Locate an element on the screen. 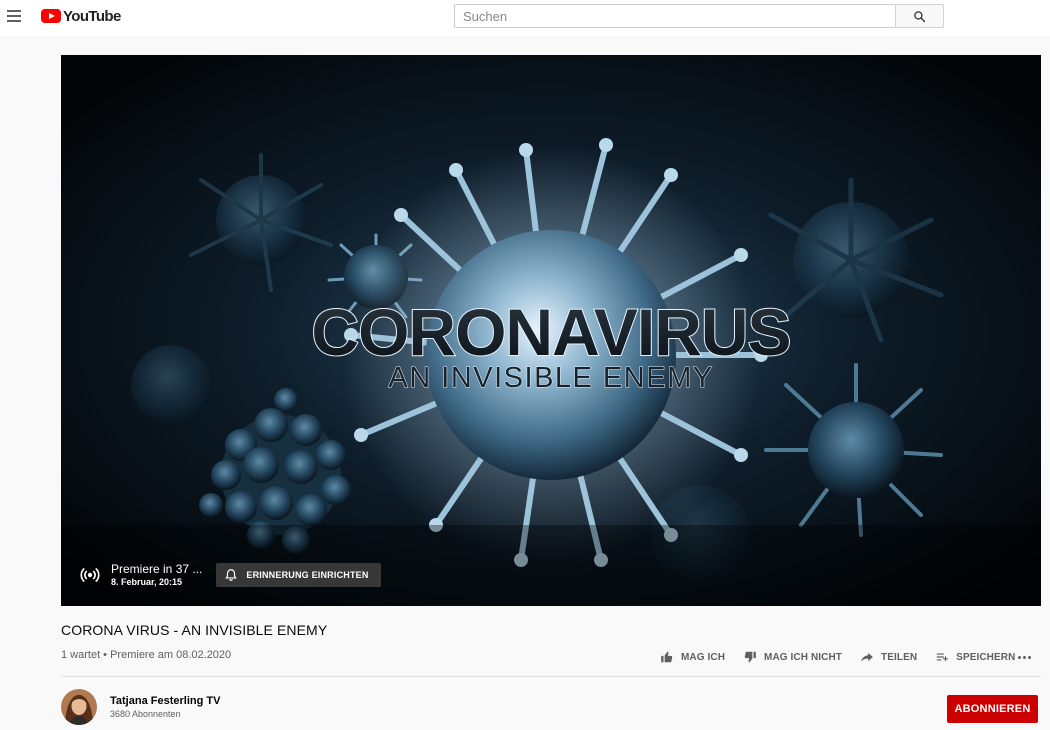 The height and width of the screenshot is (730, 1050). save-label: SPEICHERN is located at coordinates (986, 657).